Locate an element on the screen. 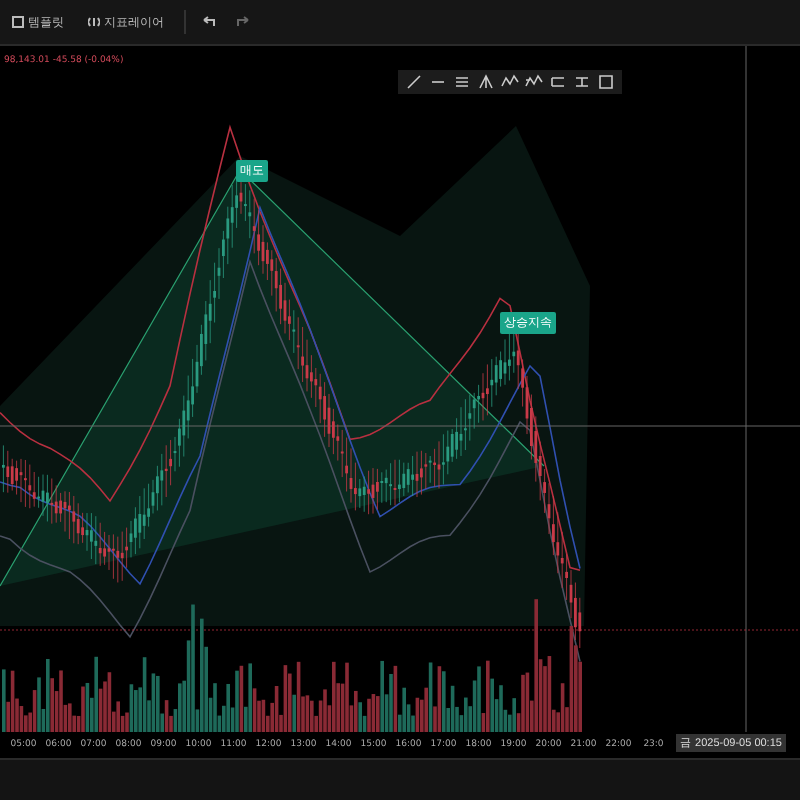 The image size is (800, 800). redo-icon is located at coordinates (242, 22).